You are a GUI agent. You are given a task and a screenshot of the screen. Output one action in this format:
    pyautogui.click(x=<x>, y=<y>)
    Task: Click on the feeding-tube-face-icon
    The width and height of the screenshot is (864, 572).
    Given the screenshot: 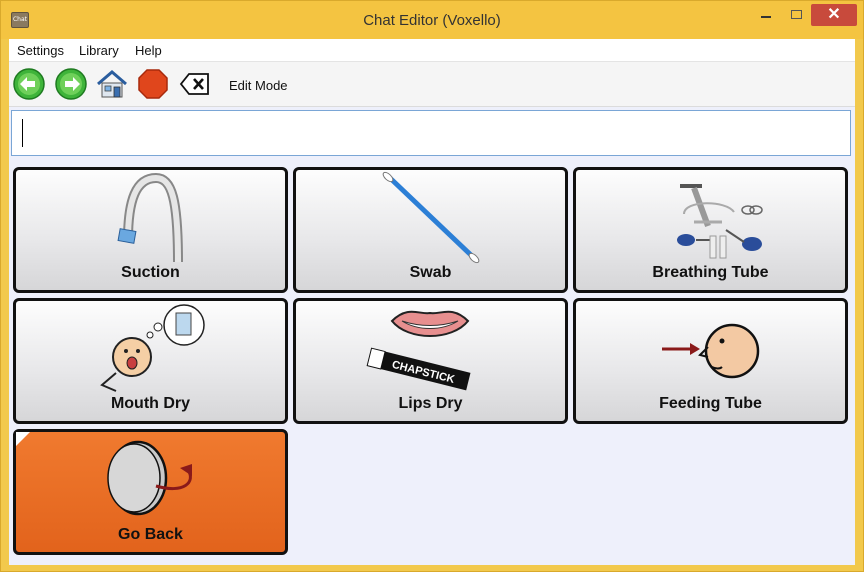 What is the action you would take?
    pyautogui.click(x=711, y=351)
    